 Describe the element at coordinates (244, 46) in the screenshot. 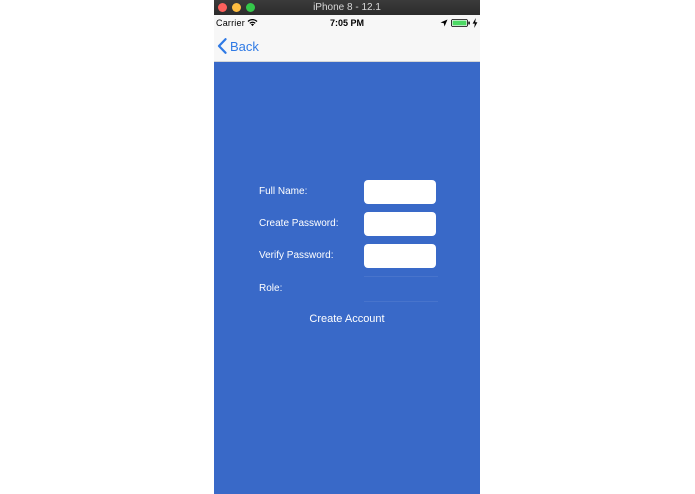

I see `back-button-label: Back` at that location.